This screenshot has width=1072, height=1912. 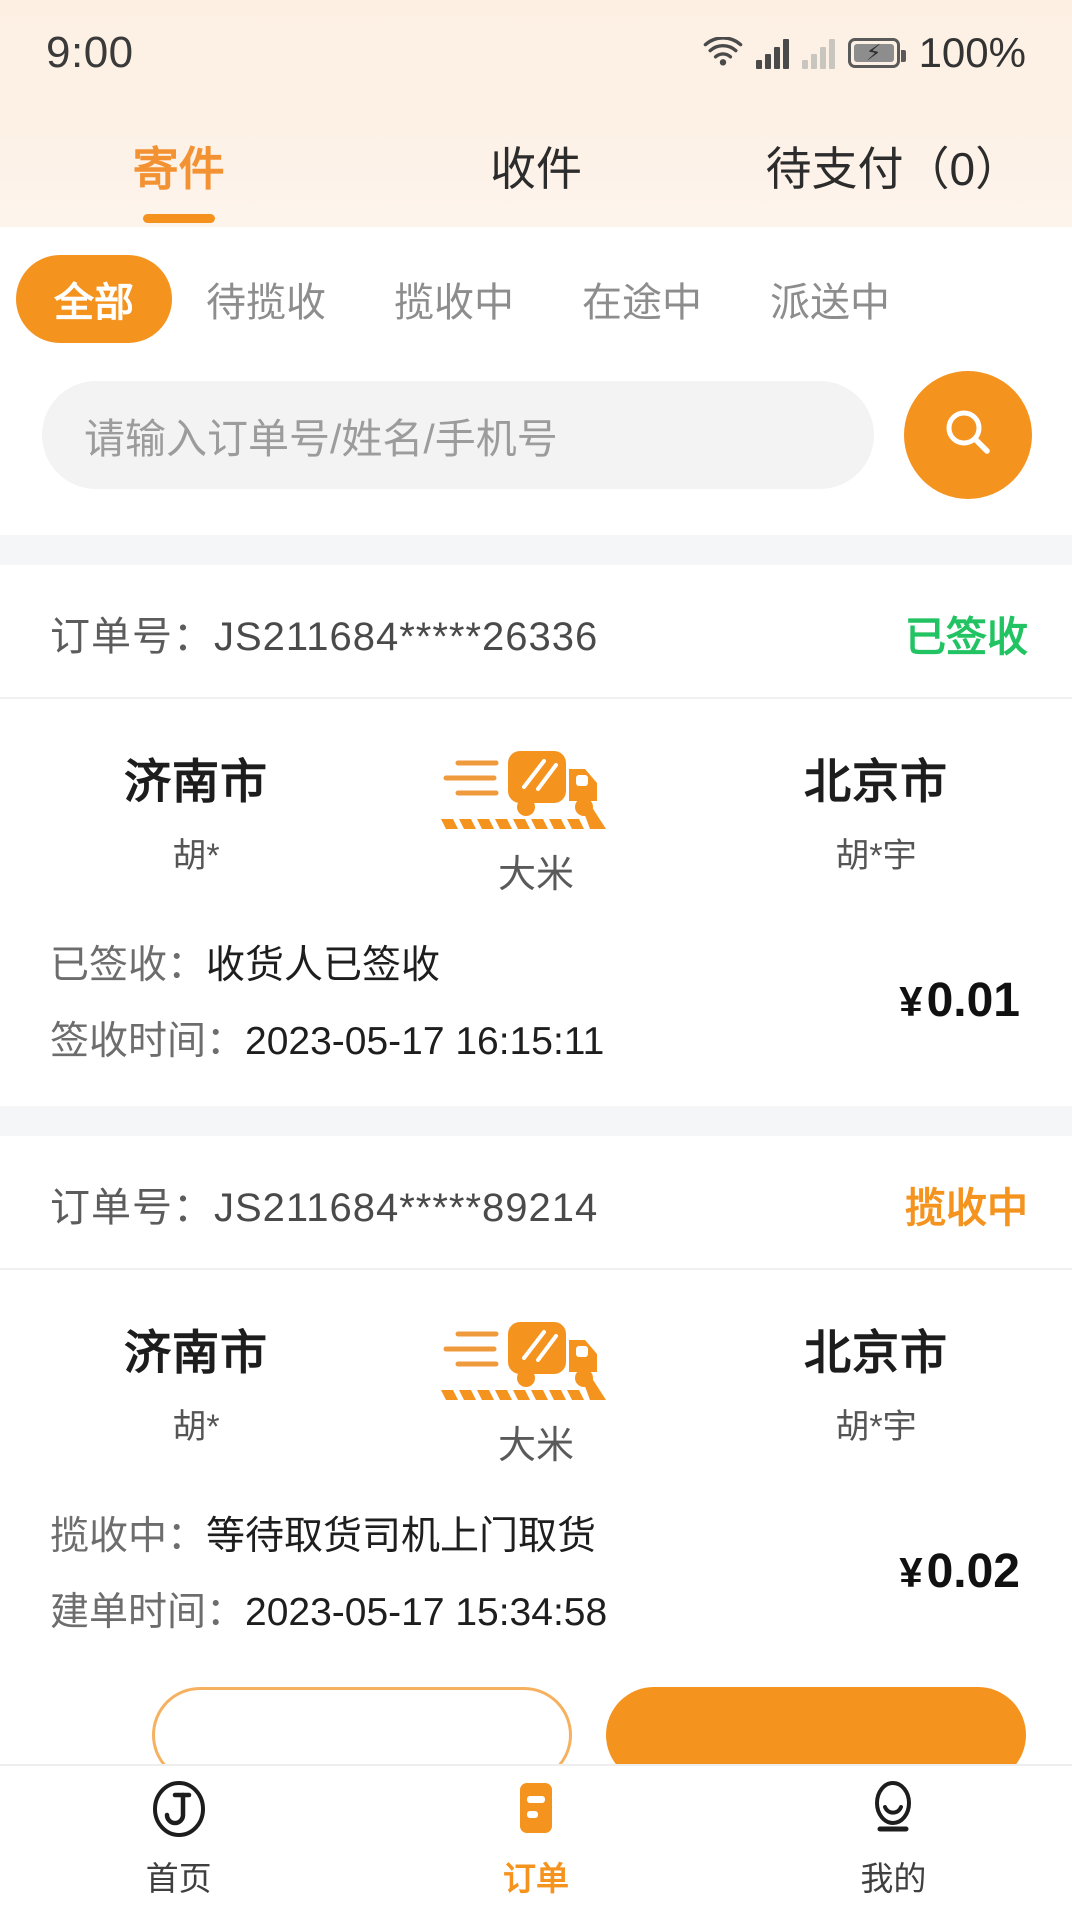 What do you see at coordinates (830, 299) in the screenshot?
I see `filter-chip-delivering: 派送中` at bounding box center [830, 299].